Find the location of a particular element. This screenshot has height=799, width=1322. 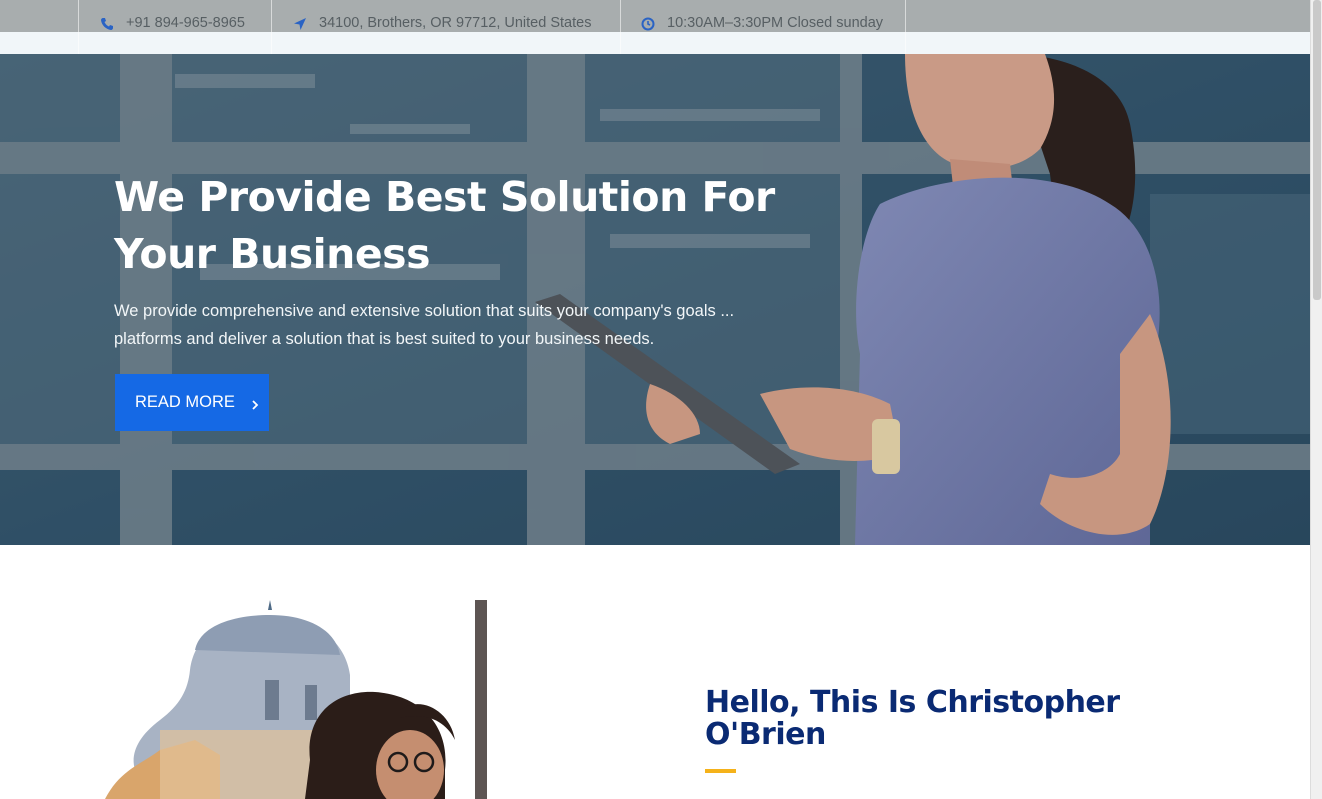

scrollbar-thumb is located at coordinates (1317, 150).